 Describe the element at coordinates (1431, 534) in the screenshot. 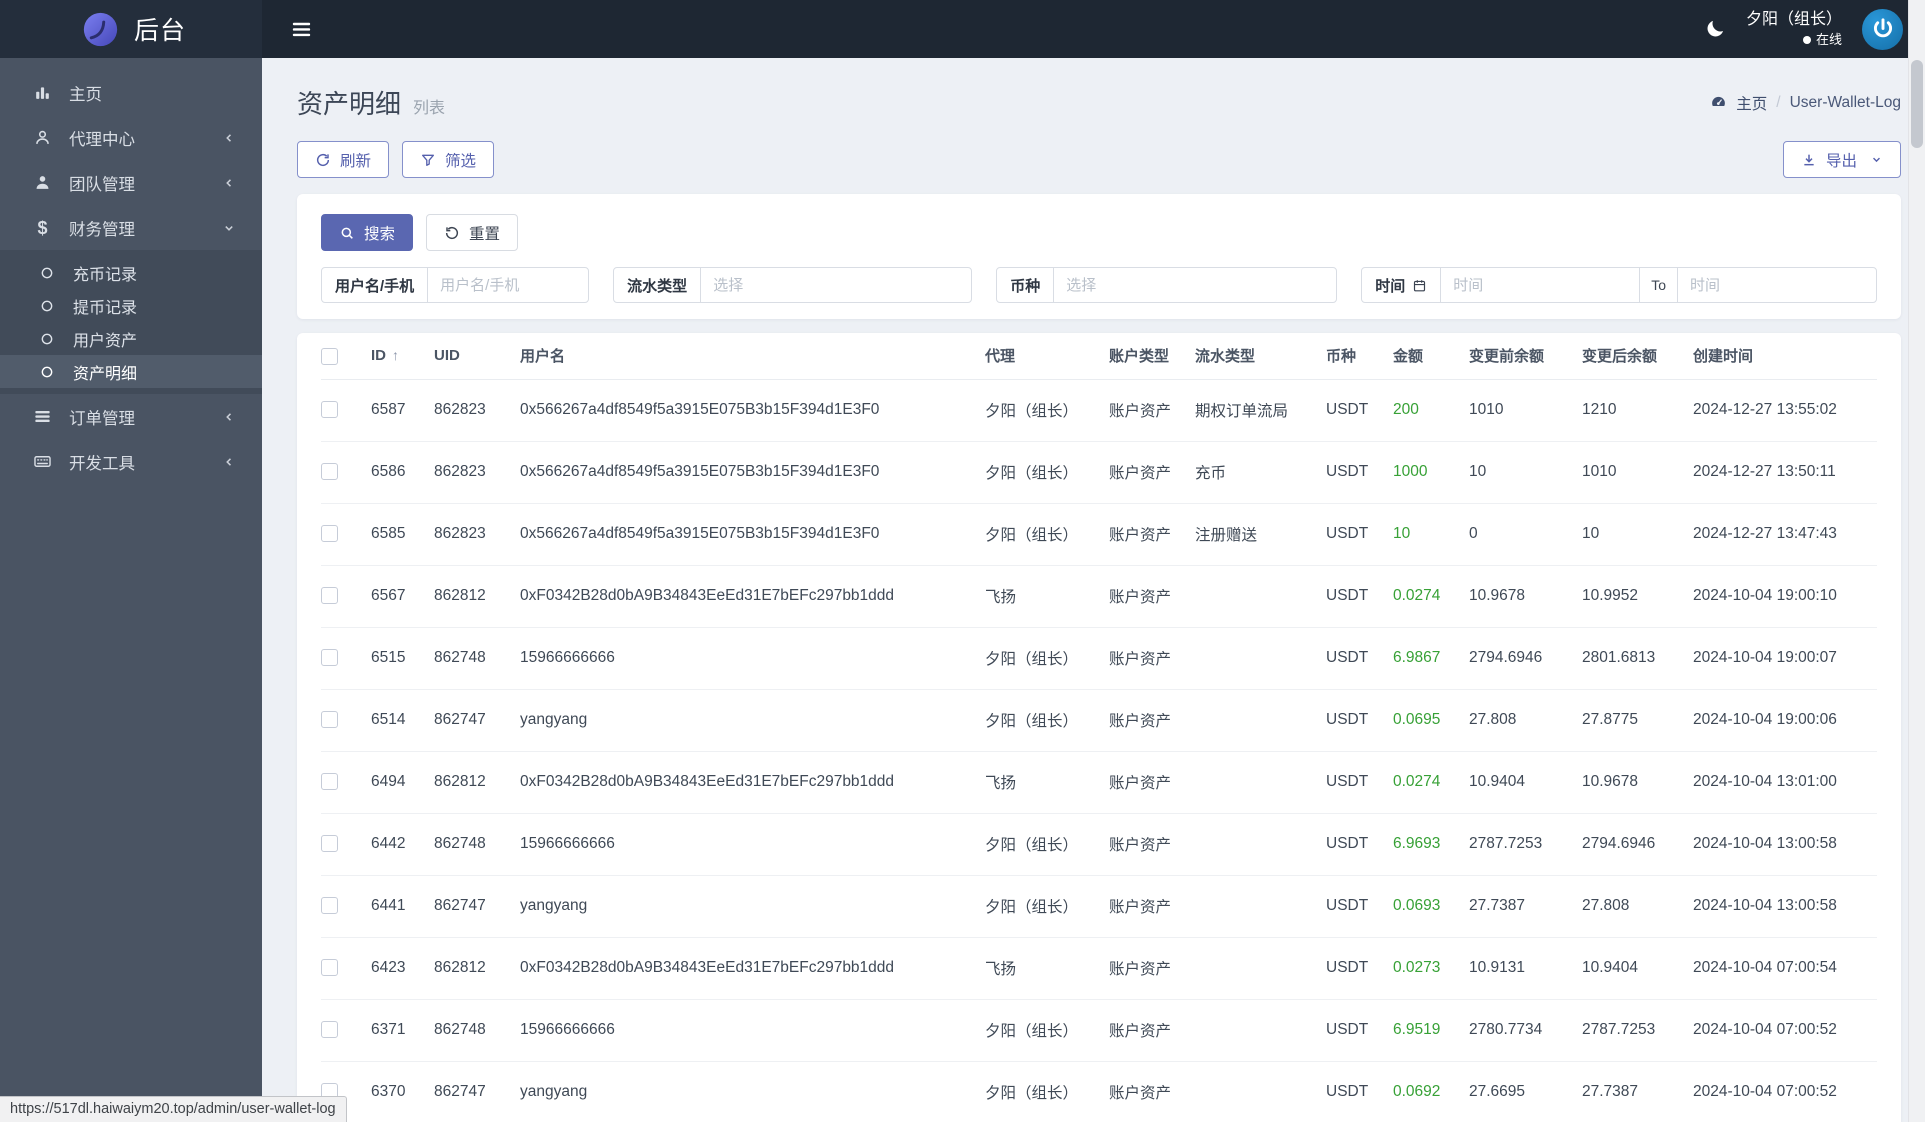

I see `cell-amount: 10` at that location.